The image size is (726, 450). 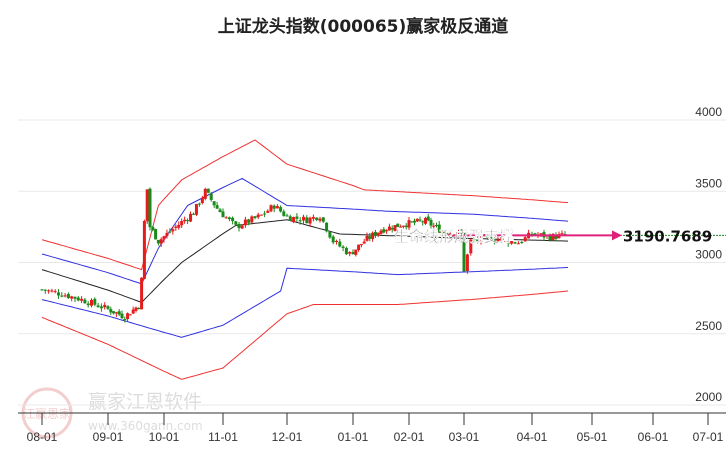 What do you see at coordinates (653, 437) in the screenshot?
I see `x-tick-label: 06-01` at bounding box center [653, 437].